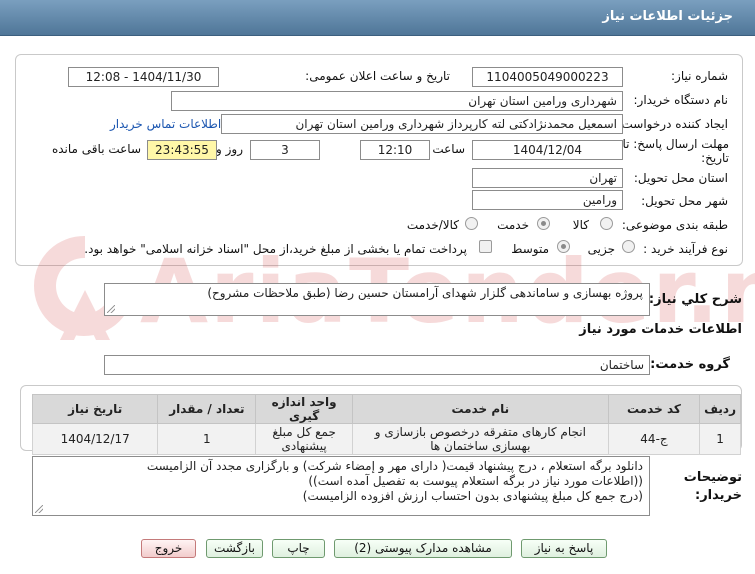 This screenshot has height=574, width=755. Describe the element at coordinates (423, 548) in the screenshot. I see `view-attachments-button: مشاهده مدارک پیوستی (2)` at that location.